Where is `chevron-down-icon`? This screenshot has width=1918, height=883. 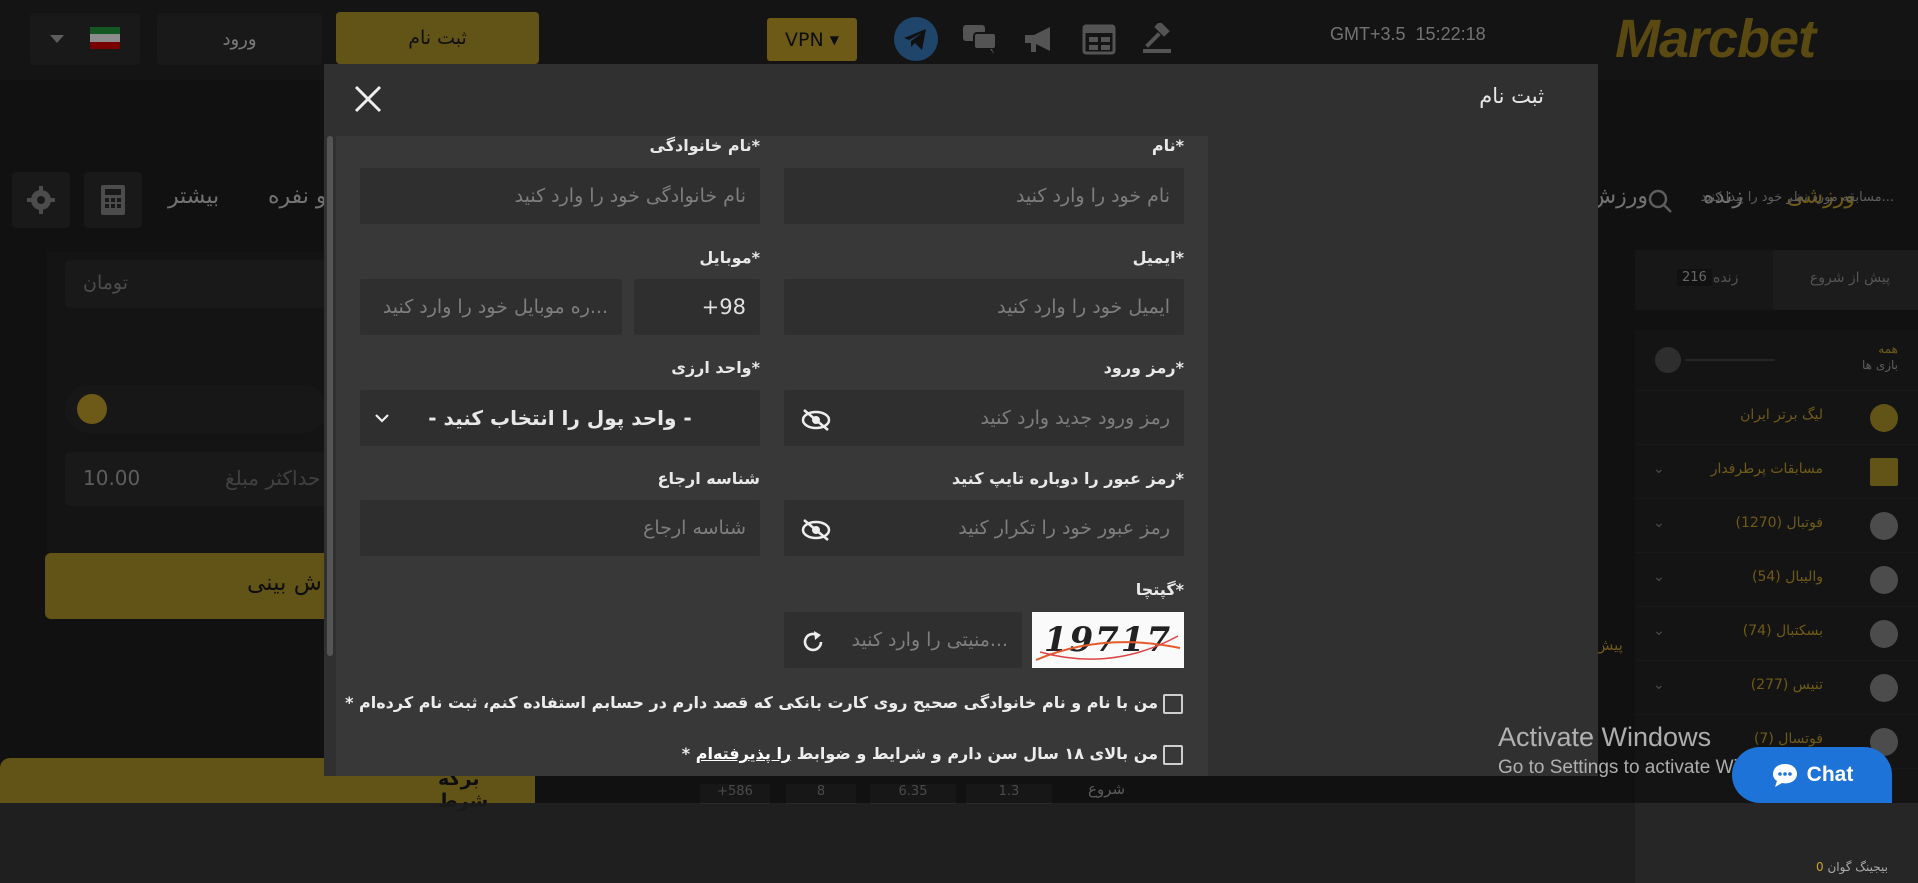 chevron-down-icon is located at coordinates (382, 418).